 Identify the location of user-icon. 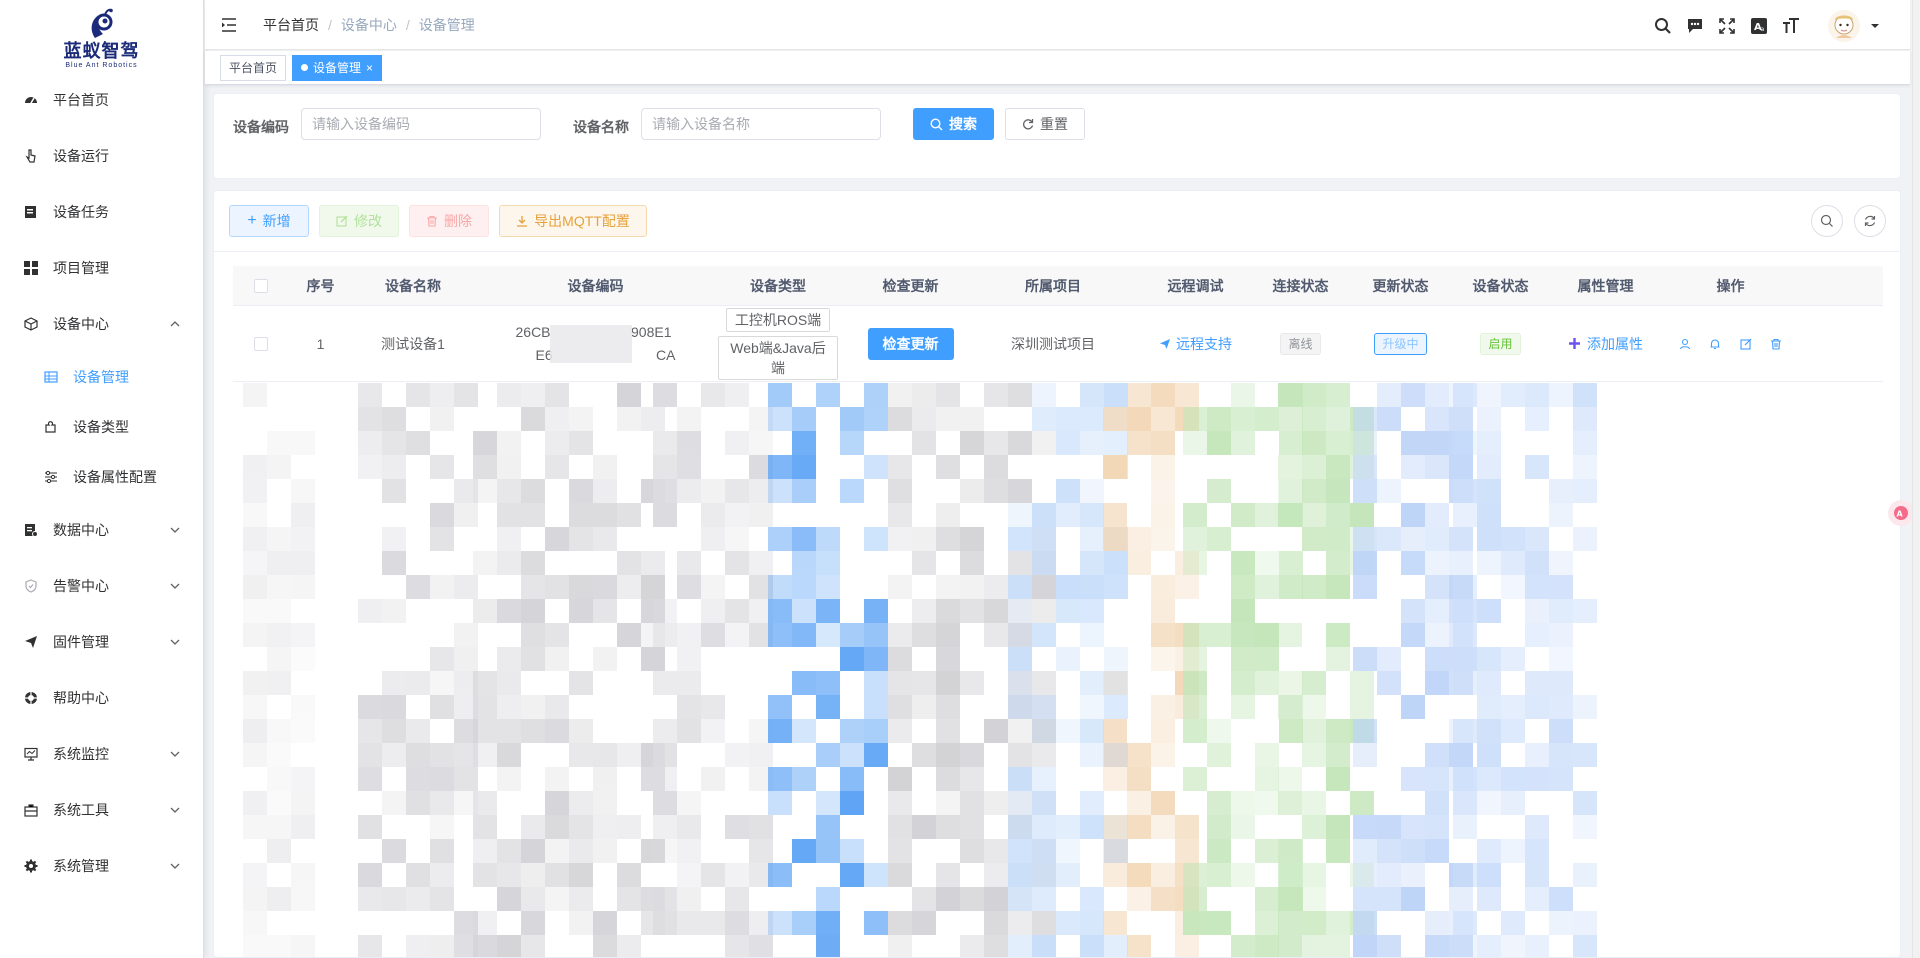
(1685, 344).